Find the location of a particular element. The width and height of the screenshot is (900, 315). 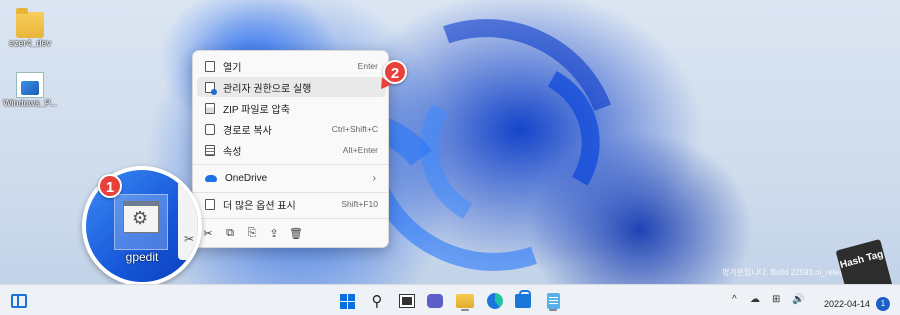

volume-icon: 🔊 is located at coordinates (798, 299).